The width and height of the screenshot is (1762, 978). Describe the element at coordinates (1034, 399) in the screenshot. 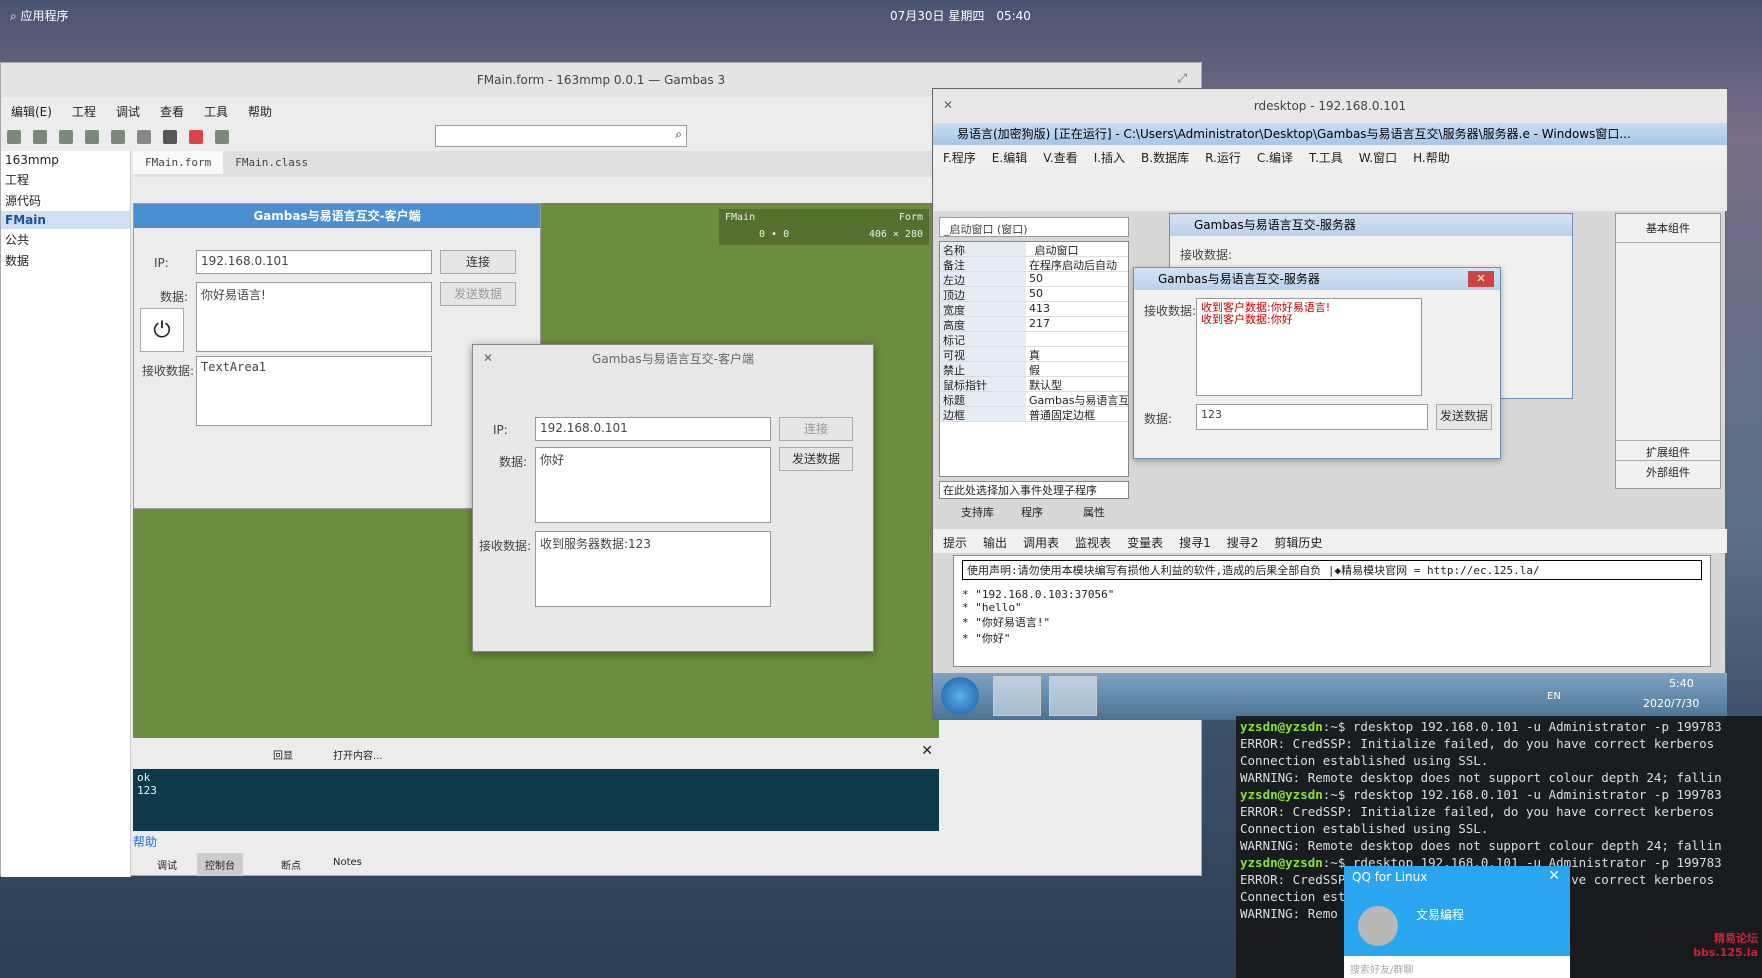

I see `prop-row: 标题 Gambas与易语言互` at that location.